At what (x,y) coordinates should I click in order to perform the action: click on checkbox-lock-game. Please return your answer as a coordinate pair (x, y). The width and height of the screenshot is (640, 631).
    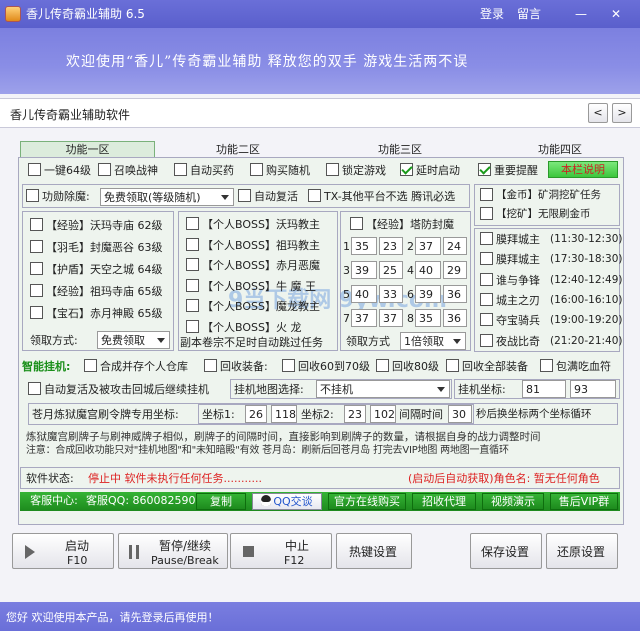
    Looking at the image, I should click on (332, 169).